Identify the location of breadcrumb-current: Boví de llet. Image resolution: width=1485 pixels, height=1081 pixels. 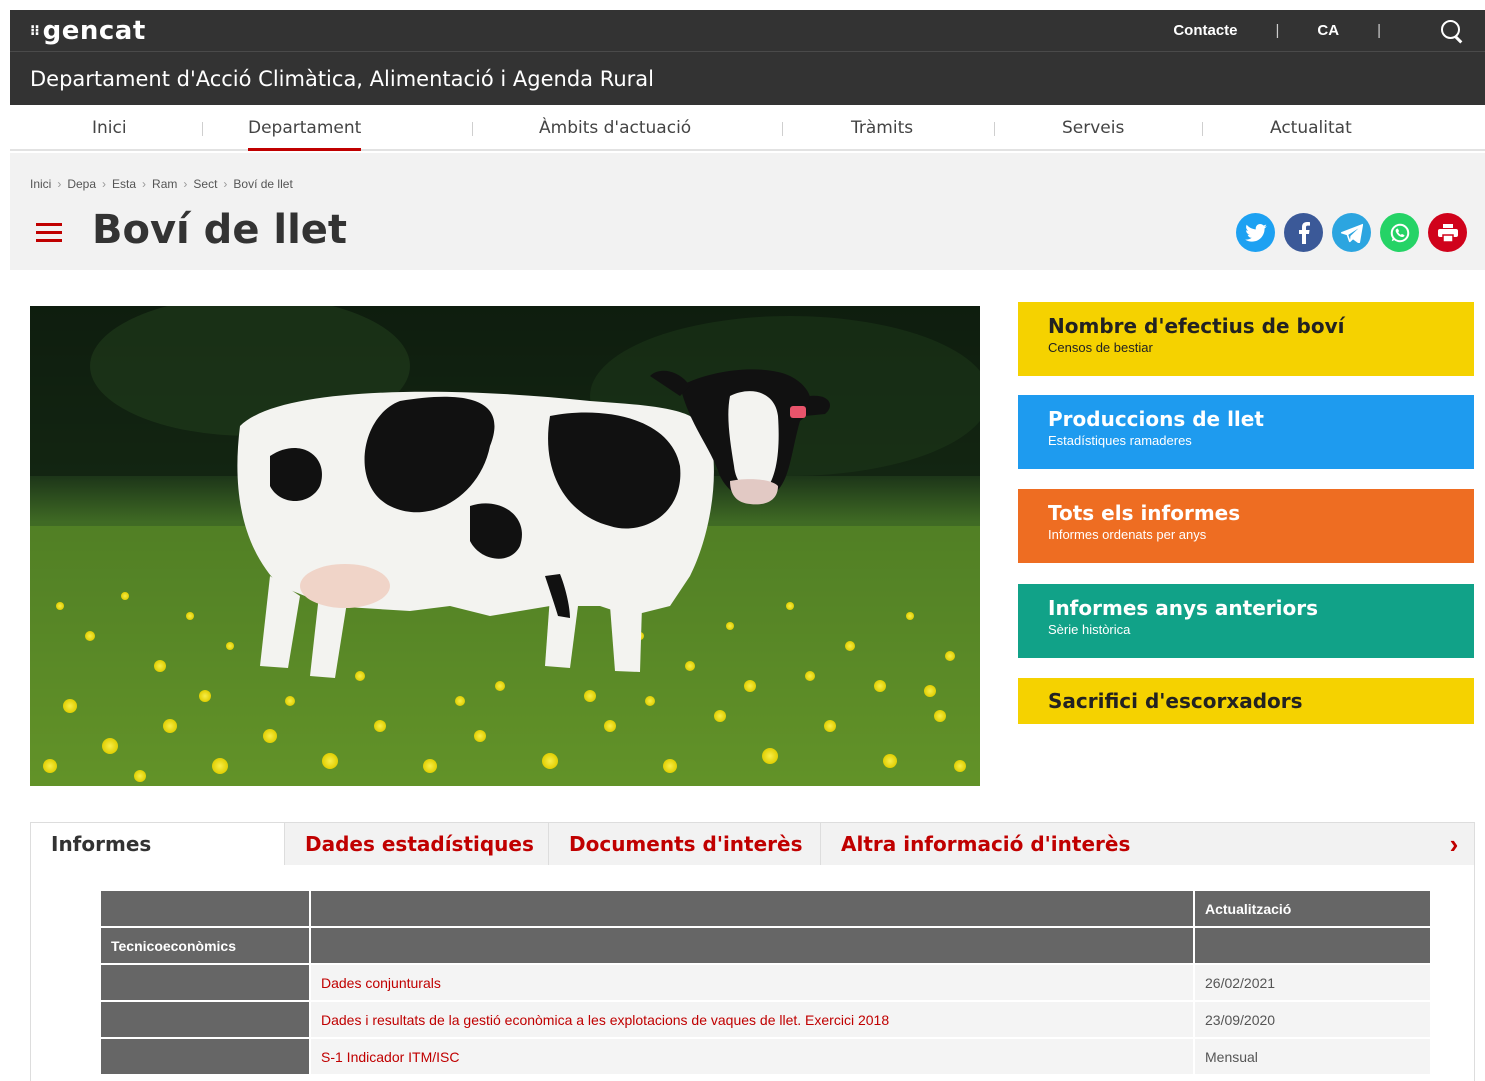
(263, 184).